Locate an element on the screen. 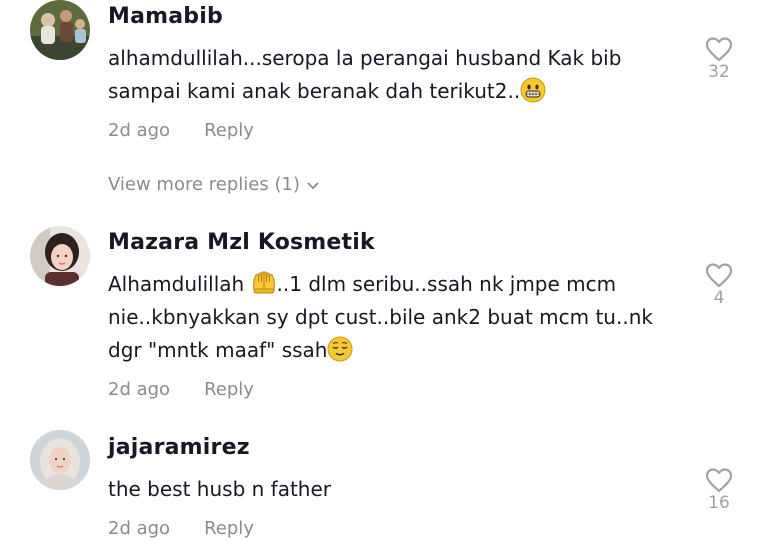 The width and height of the screenshot is (766, 550). like-button: 16 is located at coordinates (719, 490).